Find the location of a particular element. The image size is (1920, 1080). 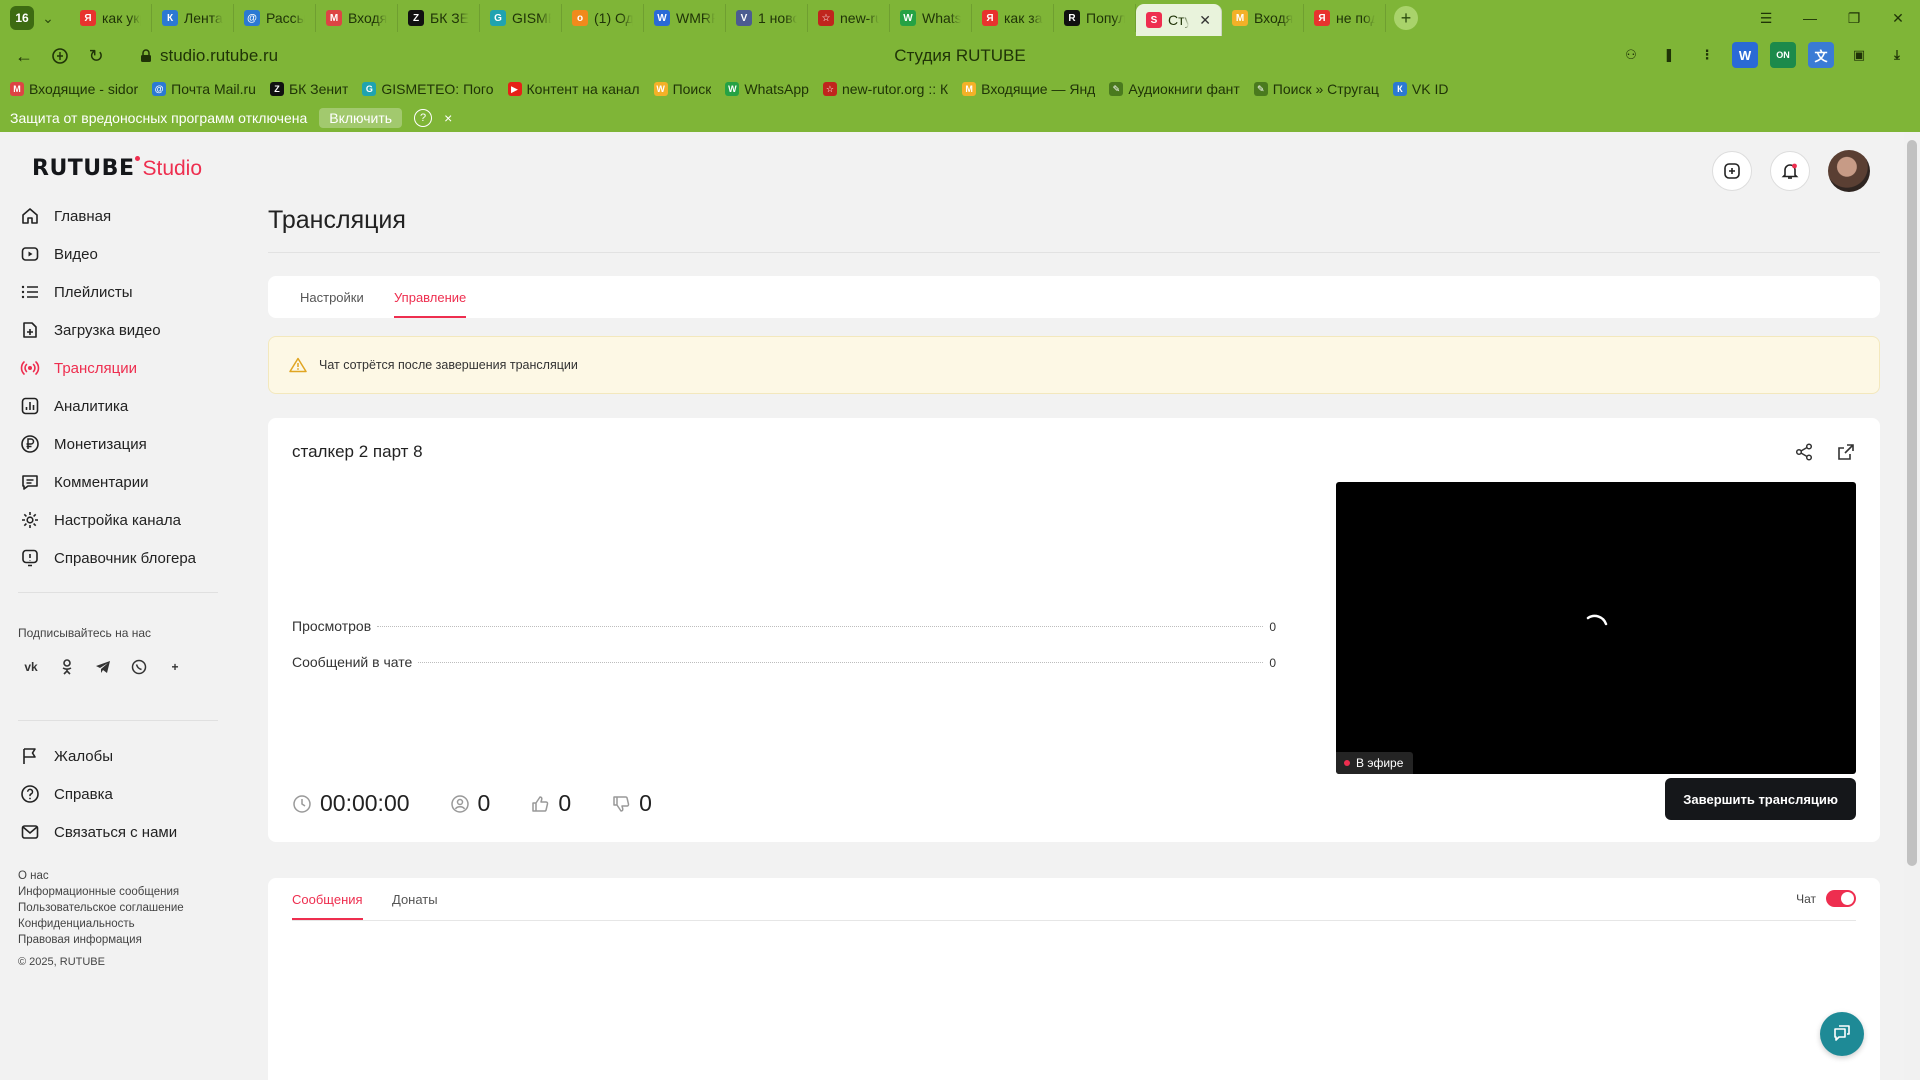

browser-tab: V 1 новое is located at coordinates (767, 18).